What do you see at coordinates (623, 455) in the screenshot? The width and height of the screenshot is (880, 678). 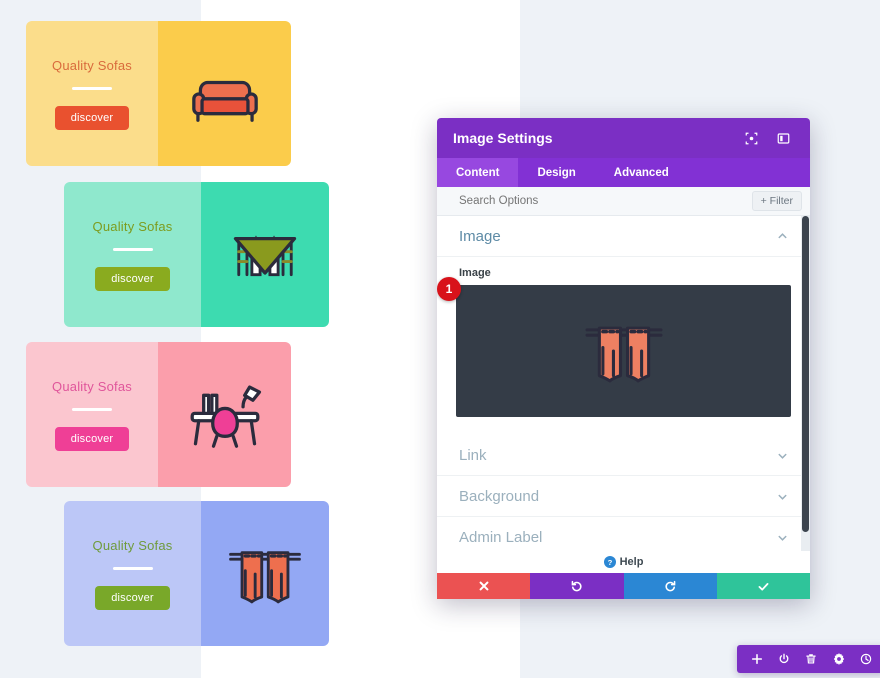 I see `section-header-link: Link` at bounding box center [623, 455].